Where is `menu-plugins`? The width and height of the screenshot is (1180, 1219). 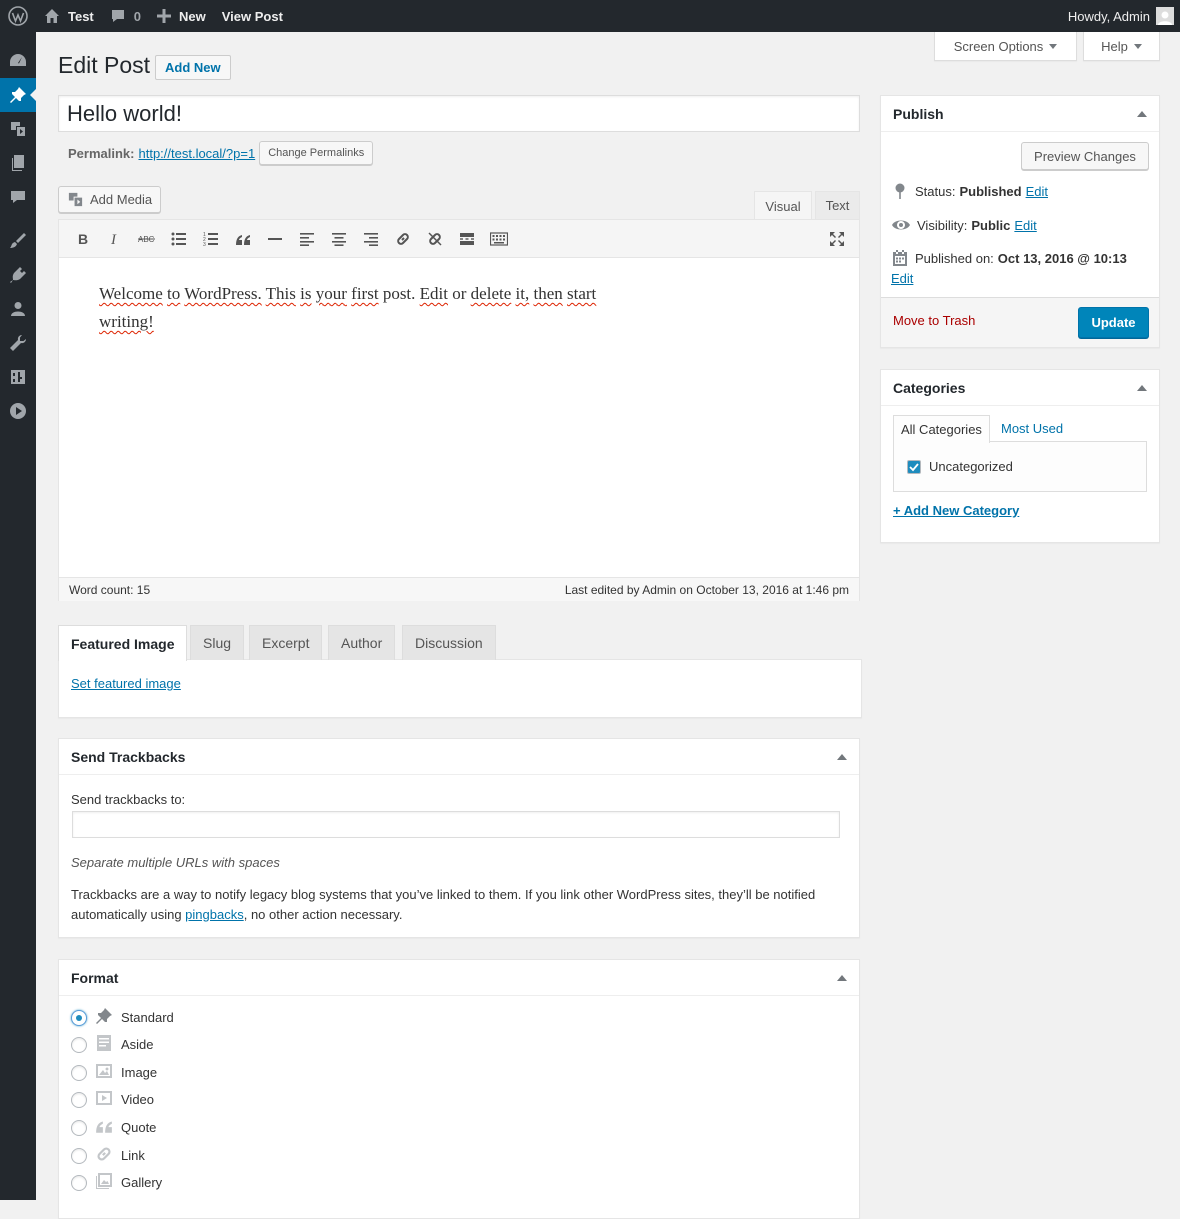
menu-plugins is located at coordinates (18, 275).